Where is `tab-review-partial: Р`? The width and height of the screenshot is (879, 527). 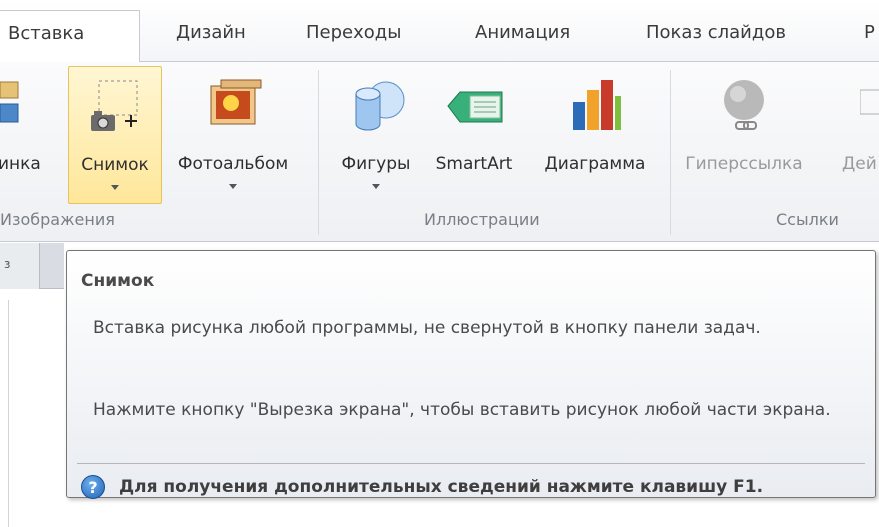
tab-review-partial: Р is located at coordinates (869, 32).